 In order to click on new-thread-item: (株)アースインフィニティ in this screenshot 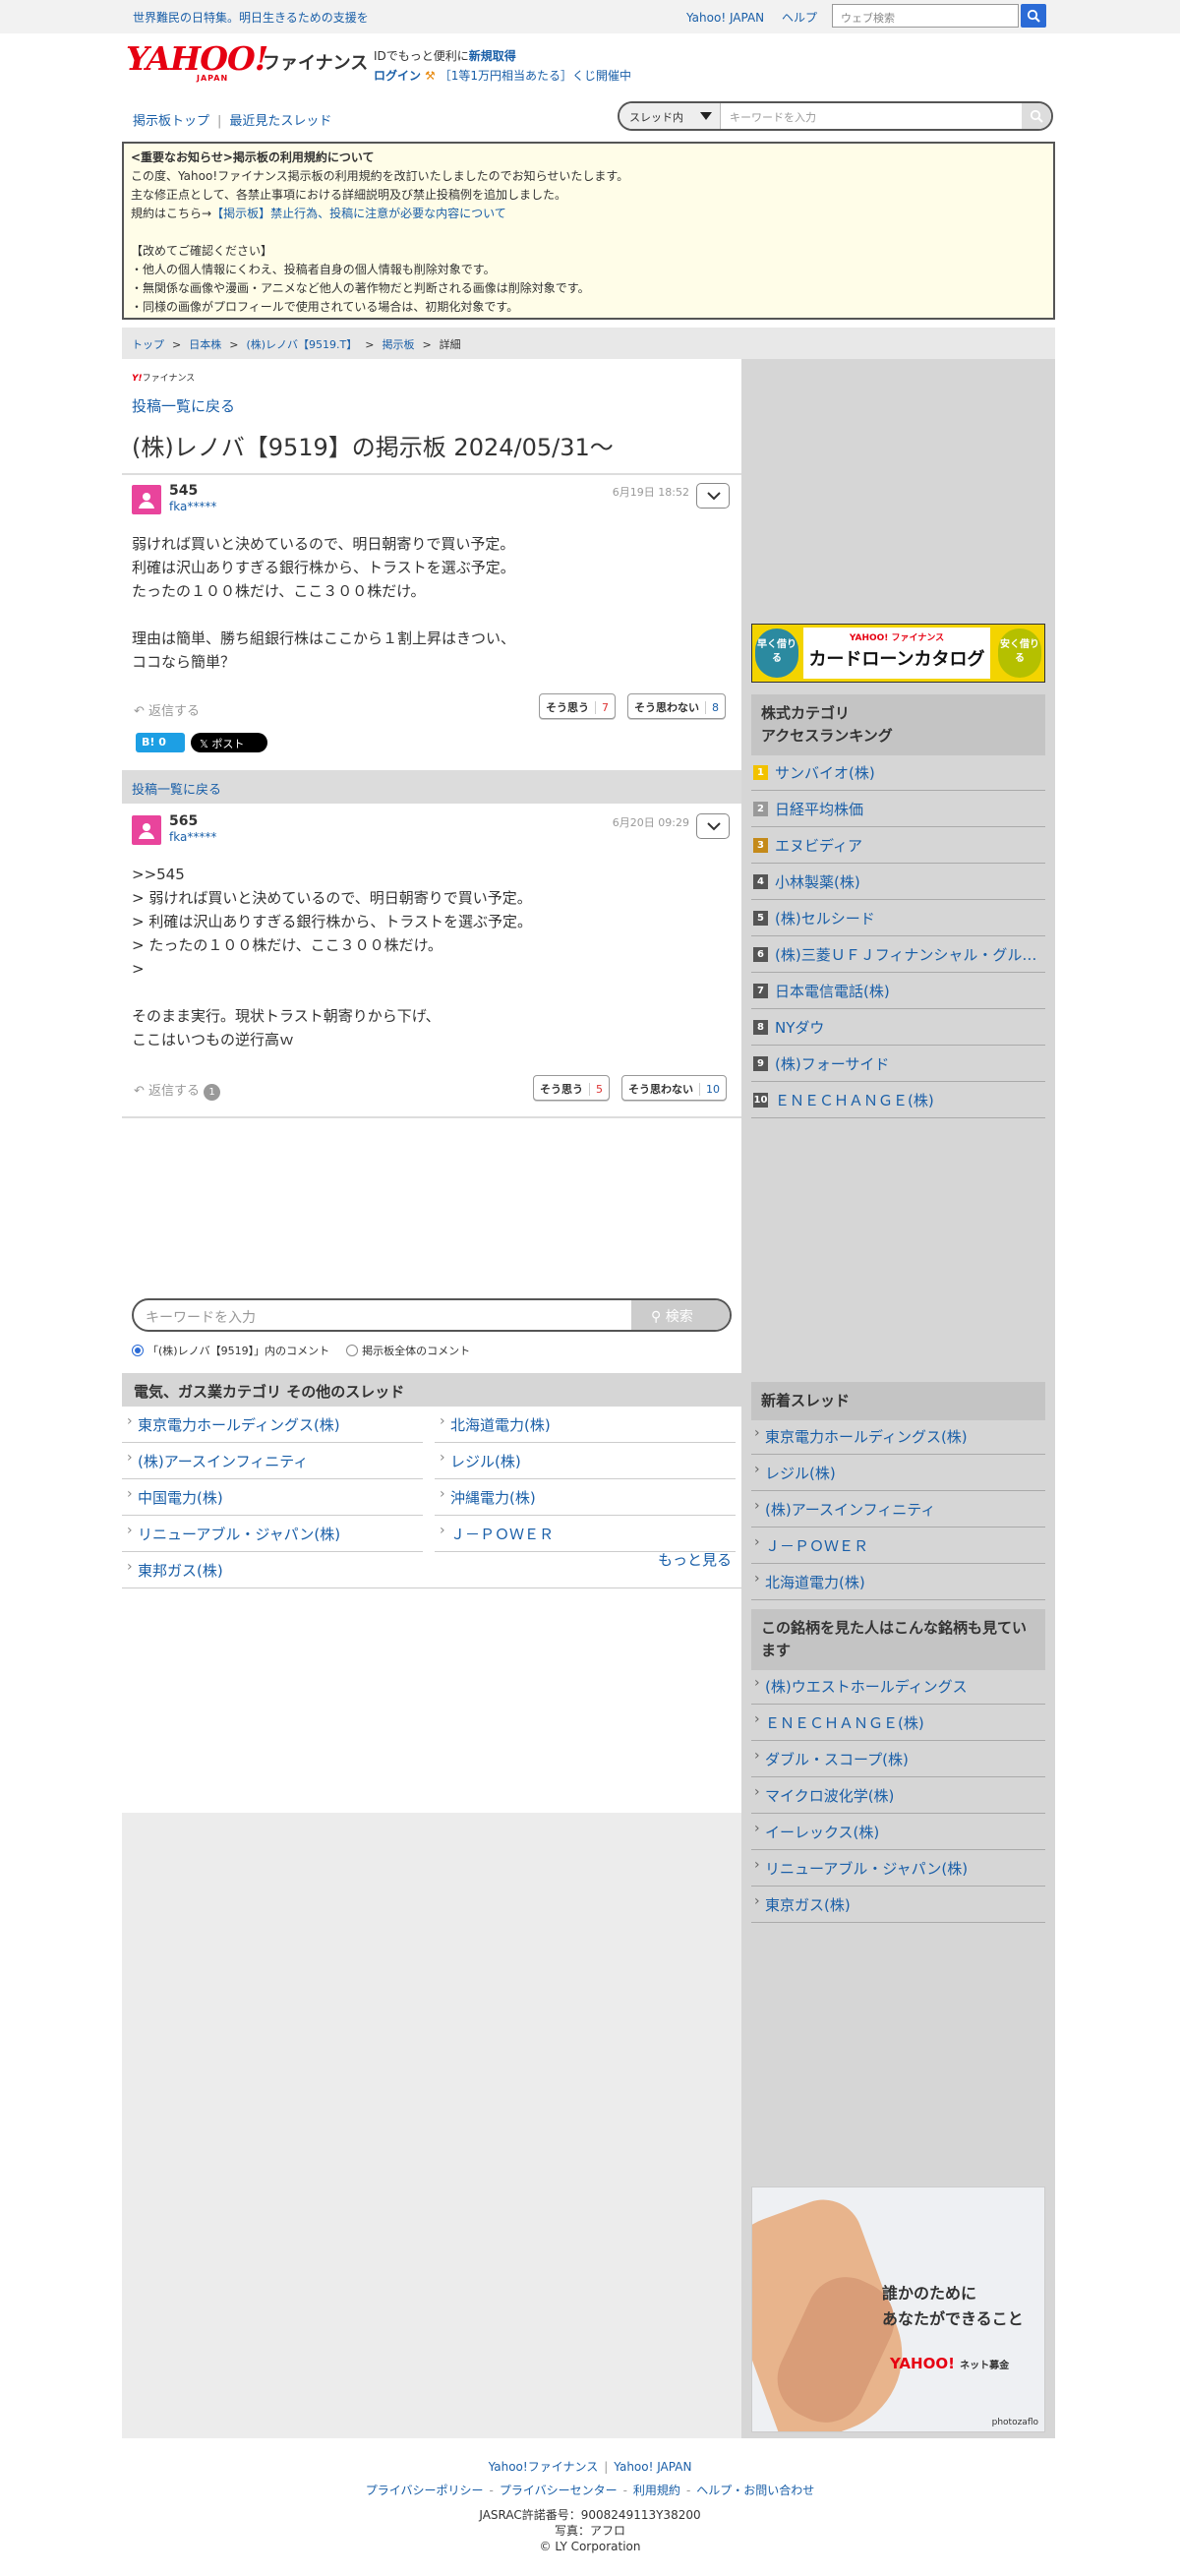, I will do `click(898, 1510)`.